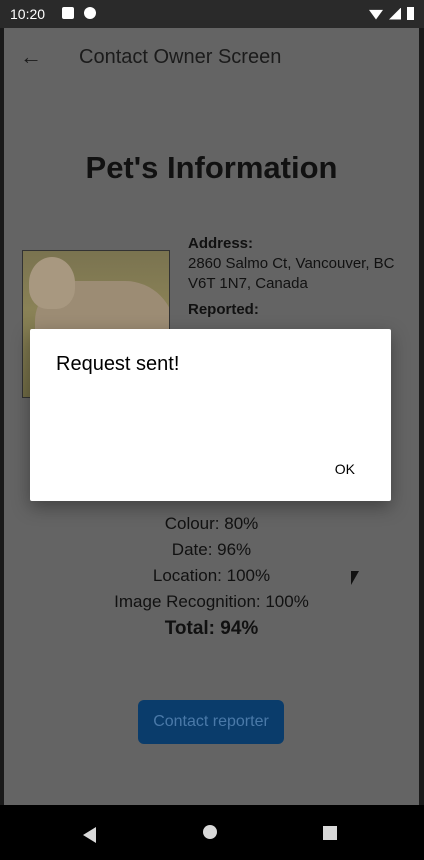 Image resolution: width=424 pixels, height=860 pixels. Describe the element at coordinates (89, 835) in the screenshot. I see `nav-back-icon` at that location.